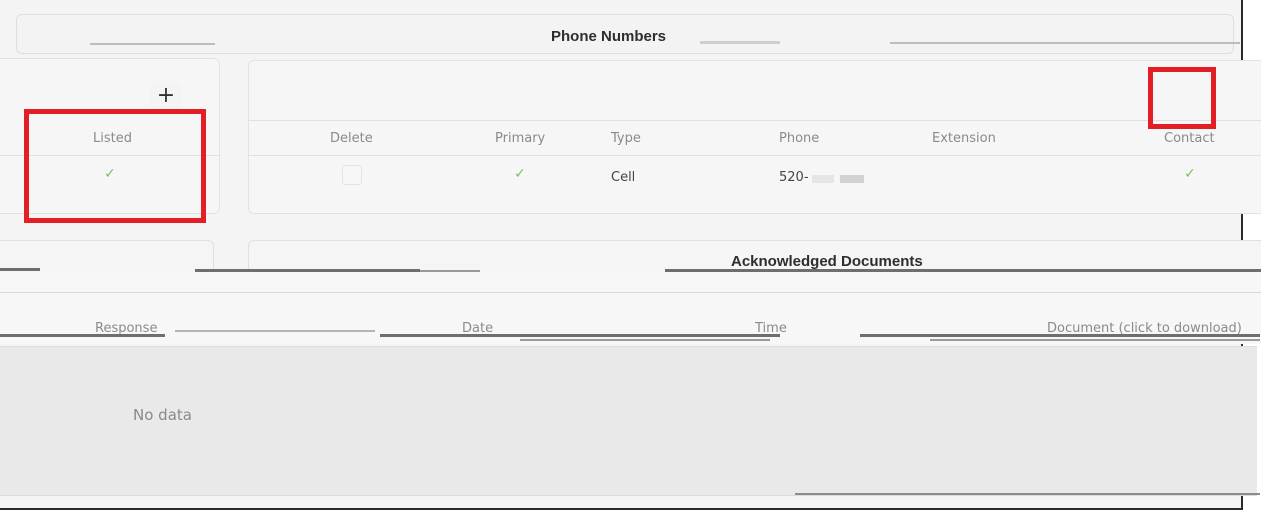 The height and width of the screenshot is (512, 1261). What do you see at coordinates (623, 177) in the screenshot?
I see `phone-type-cell: Cell` at bounding box center [623, 177].